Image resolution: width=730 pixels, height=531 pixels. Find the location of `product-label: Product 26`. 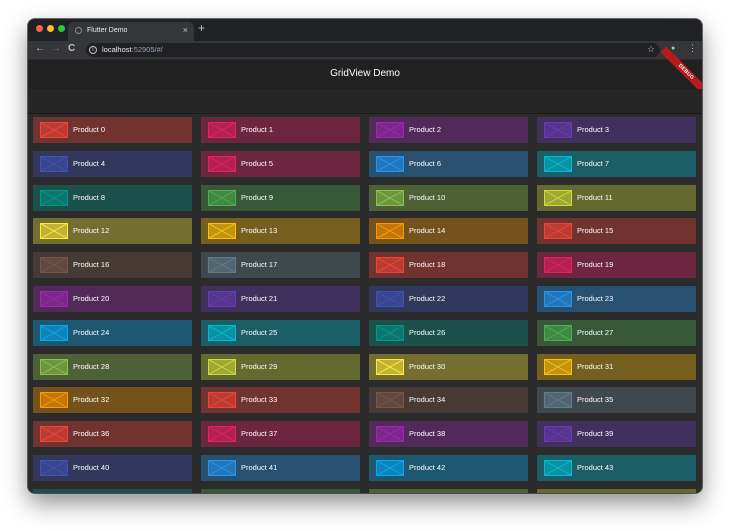

product-label: Product 26 is located at coordinates (427, 332).